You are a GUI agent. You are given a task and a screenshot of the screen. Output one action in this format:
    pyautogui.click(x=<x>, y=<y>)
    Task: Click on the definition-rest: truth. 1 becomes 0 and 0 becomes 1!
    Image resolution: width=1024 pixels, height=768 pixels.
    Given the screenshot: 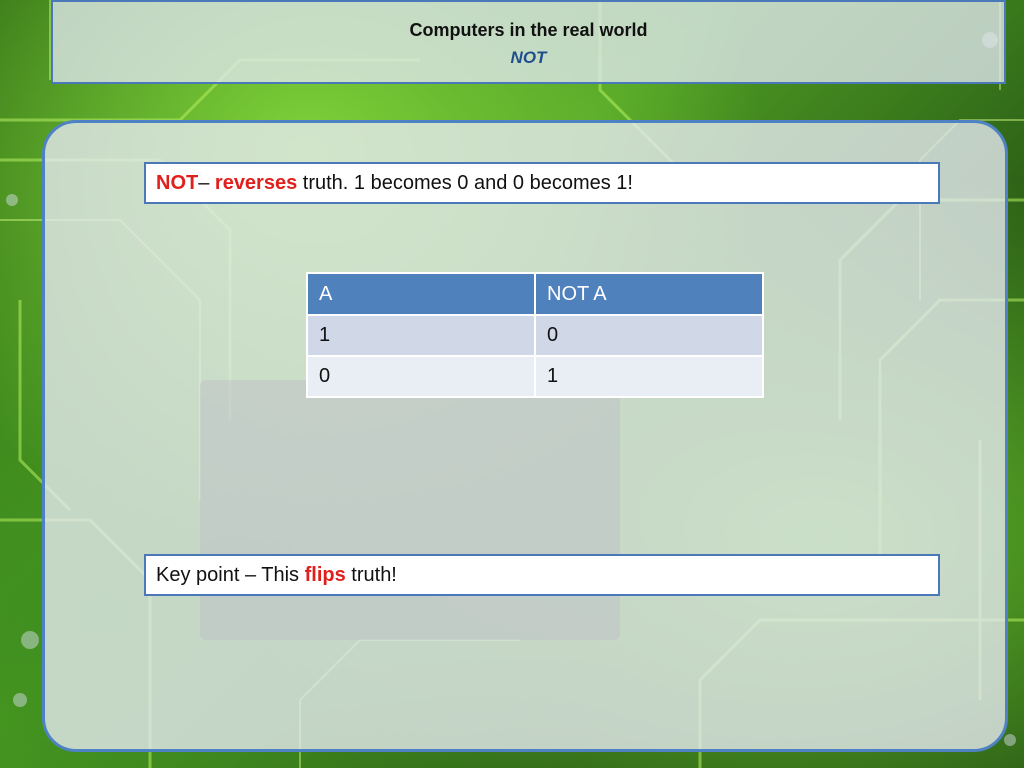 What is the action you would take?
    pyautogui.click(x=465, y=183)
    